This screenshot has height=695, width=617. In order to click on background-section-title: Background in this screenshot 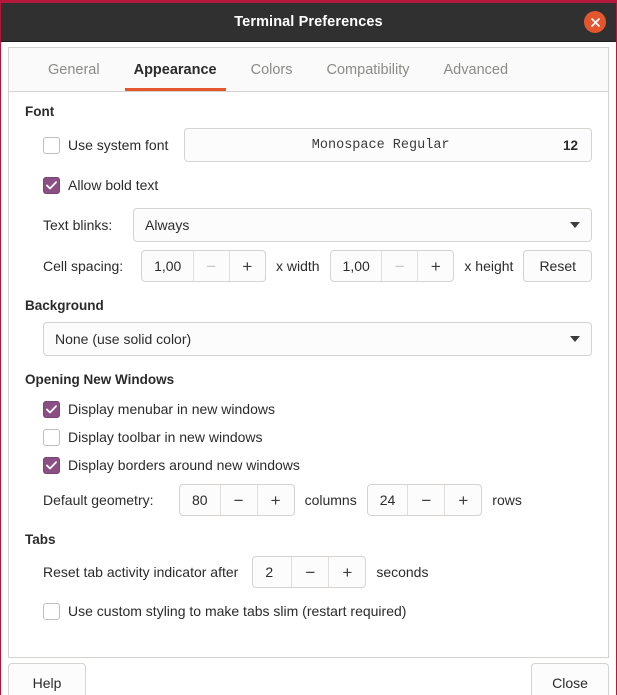, I will do `click(64, 305)`.